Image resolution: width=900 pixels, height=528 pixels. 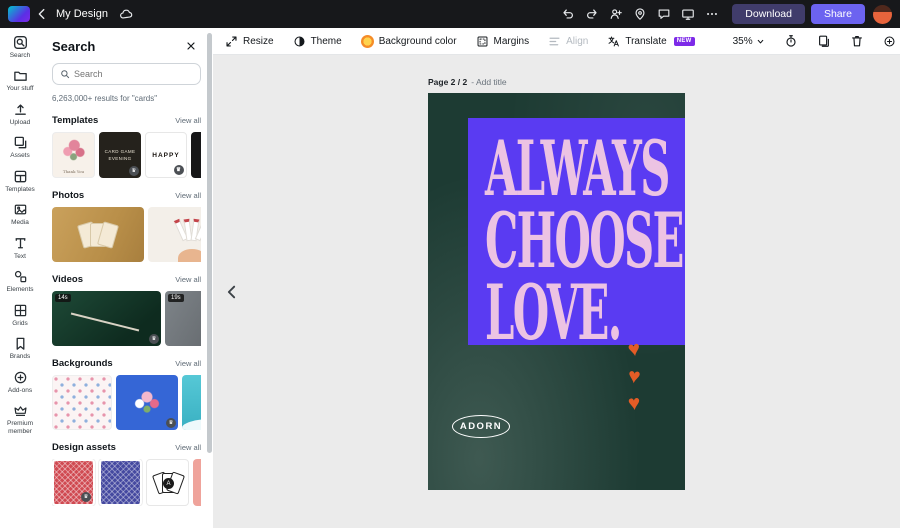 I want to click on asset-thumb-red-card-back, so click(x=74, y=482).